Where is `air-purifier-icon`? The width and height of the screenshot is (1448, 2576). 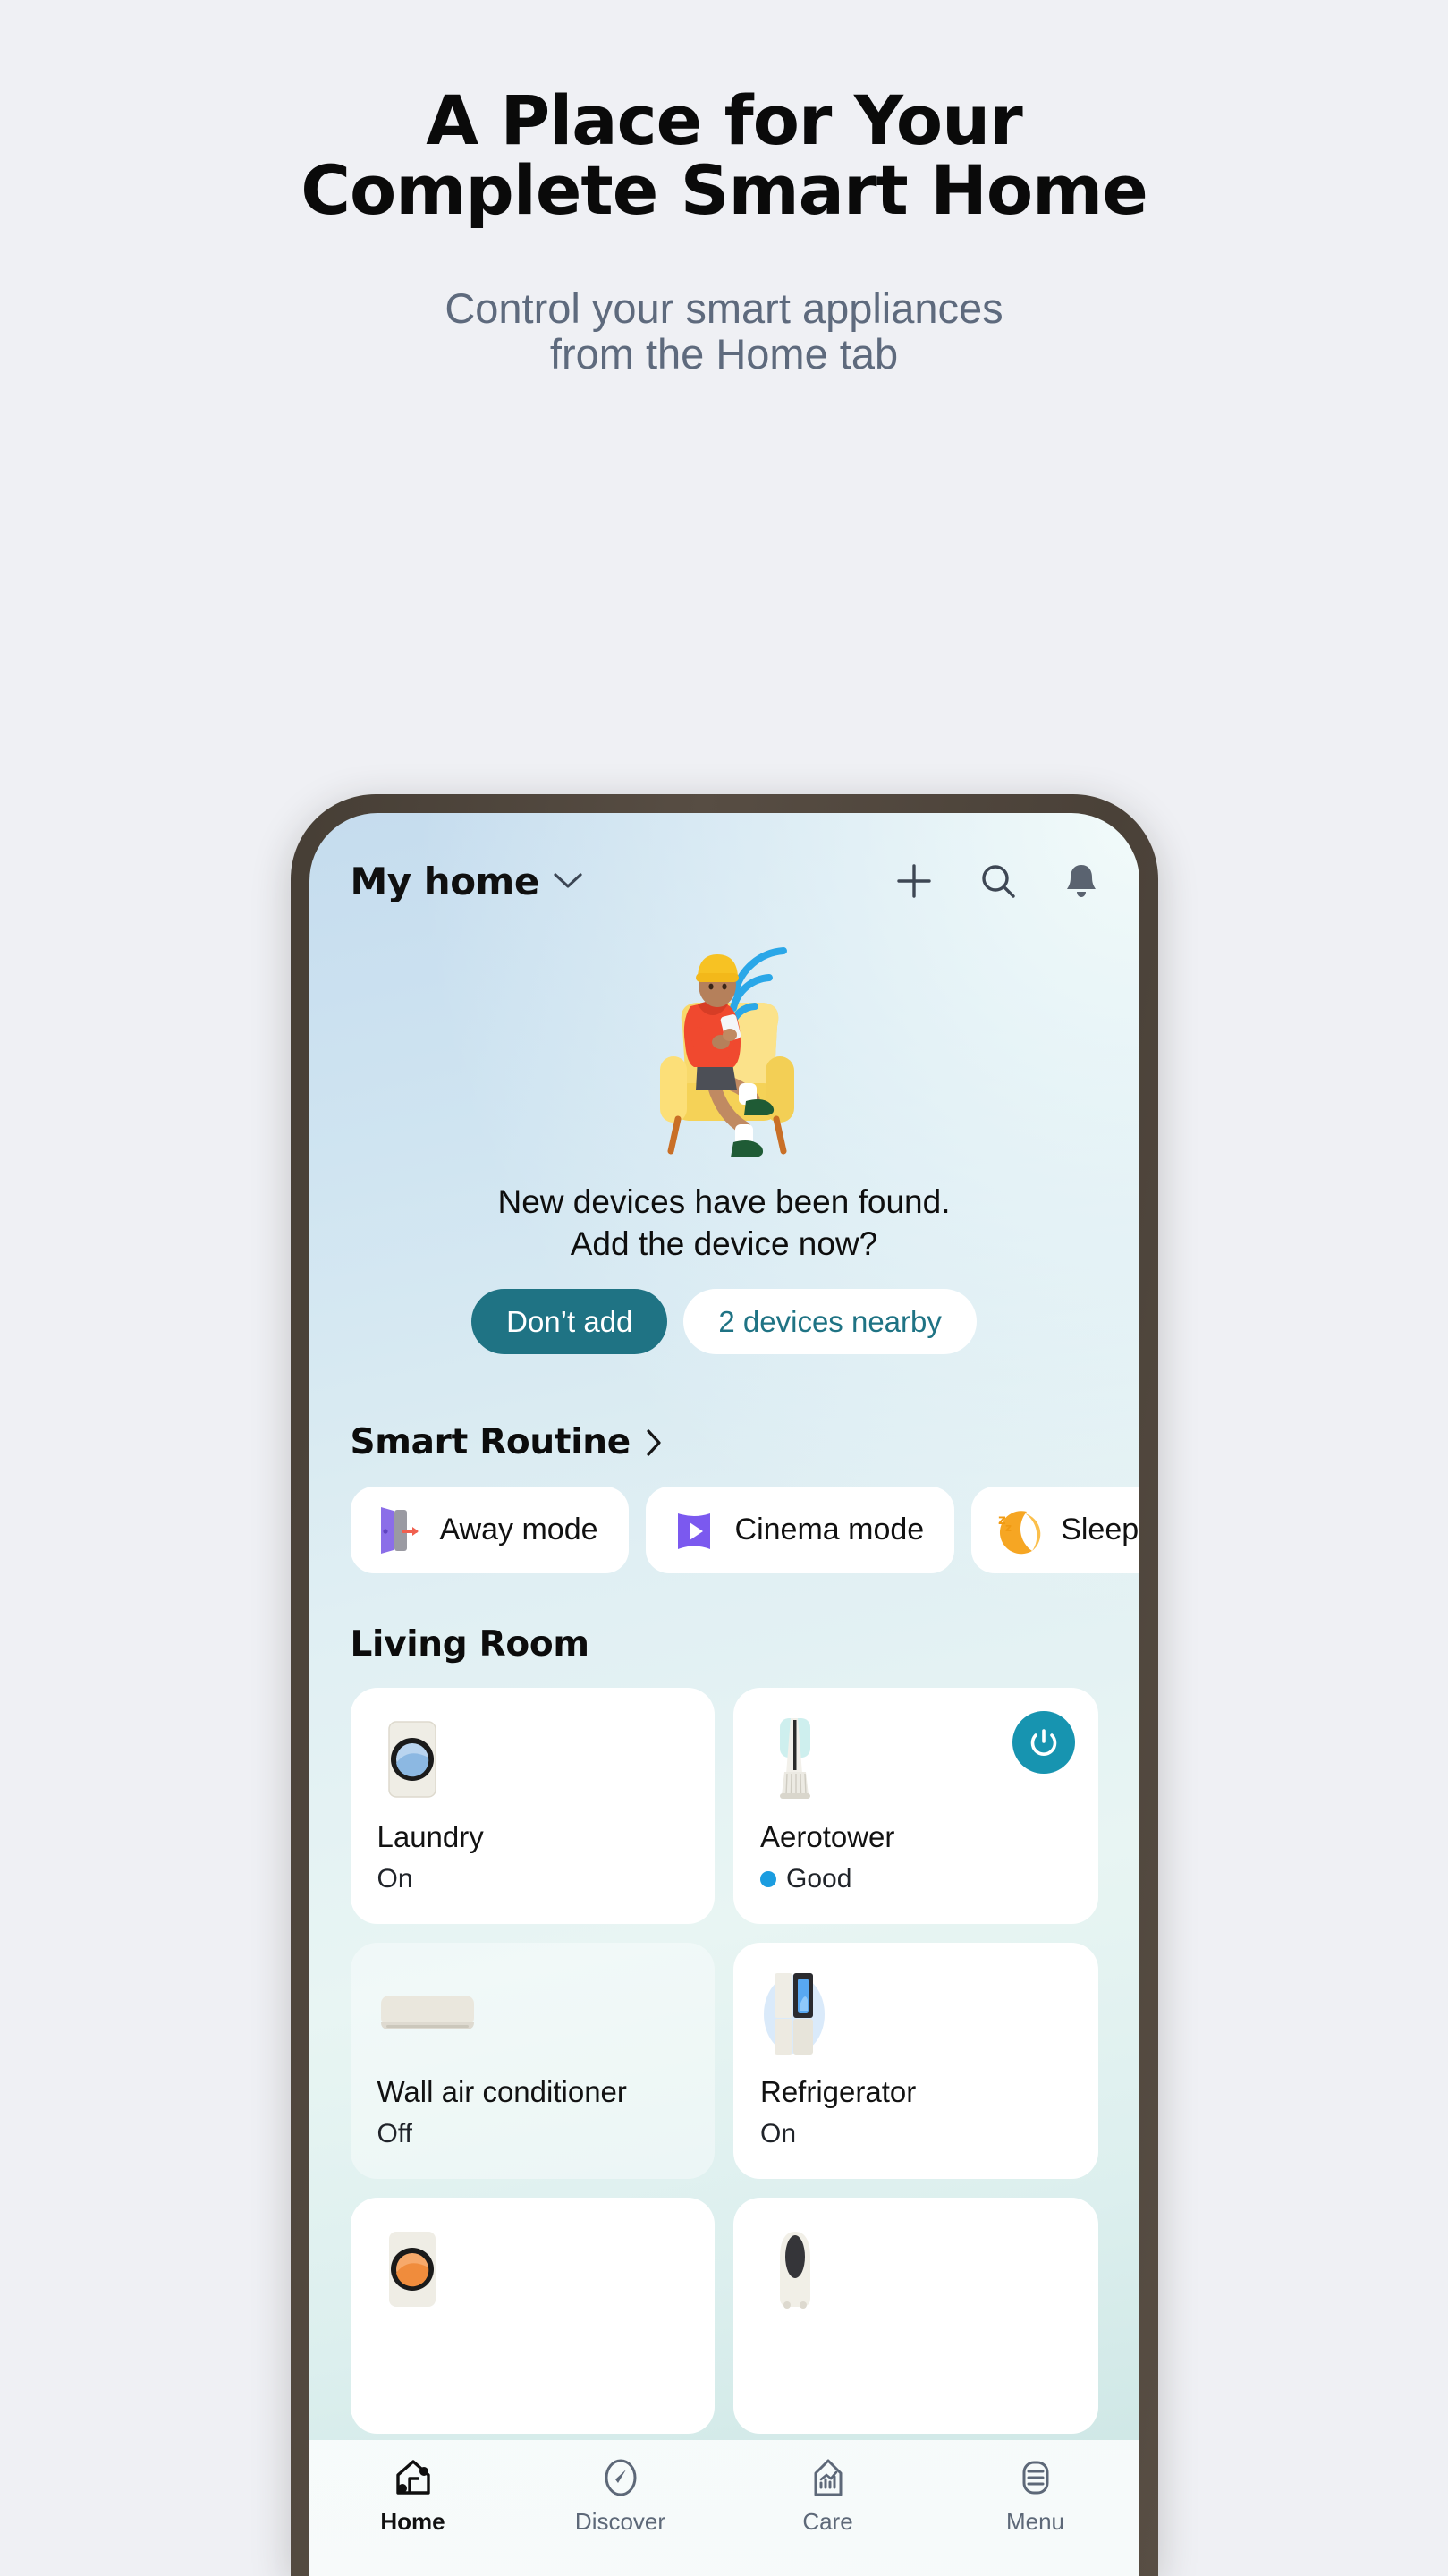 air-purifier-icon is located at coordinates (915, 2269).